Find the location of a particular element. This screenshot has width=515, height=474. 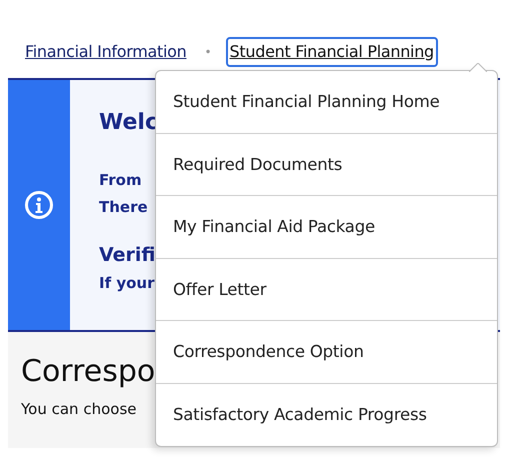

menu-item: Required Documents is located at coordinates (326, 165).